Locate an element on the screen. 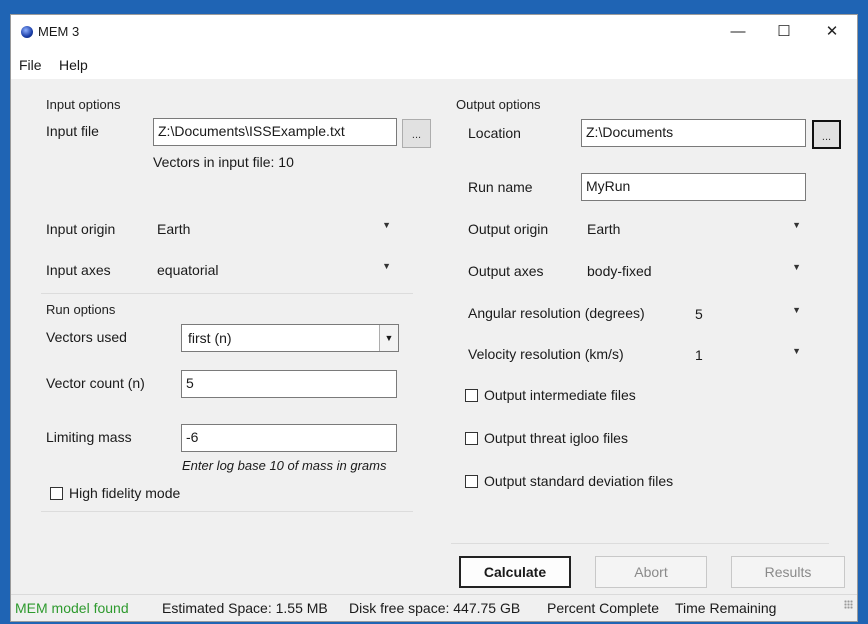 Image resolution: width=868 pixels, height=624 pixels. input-options-title: Input options is located at coordinates (83, 104).